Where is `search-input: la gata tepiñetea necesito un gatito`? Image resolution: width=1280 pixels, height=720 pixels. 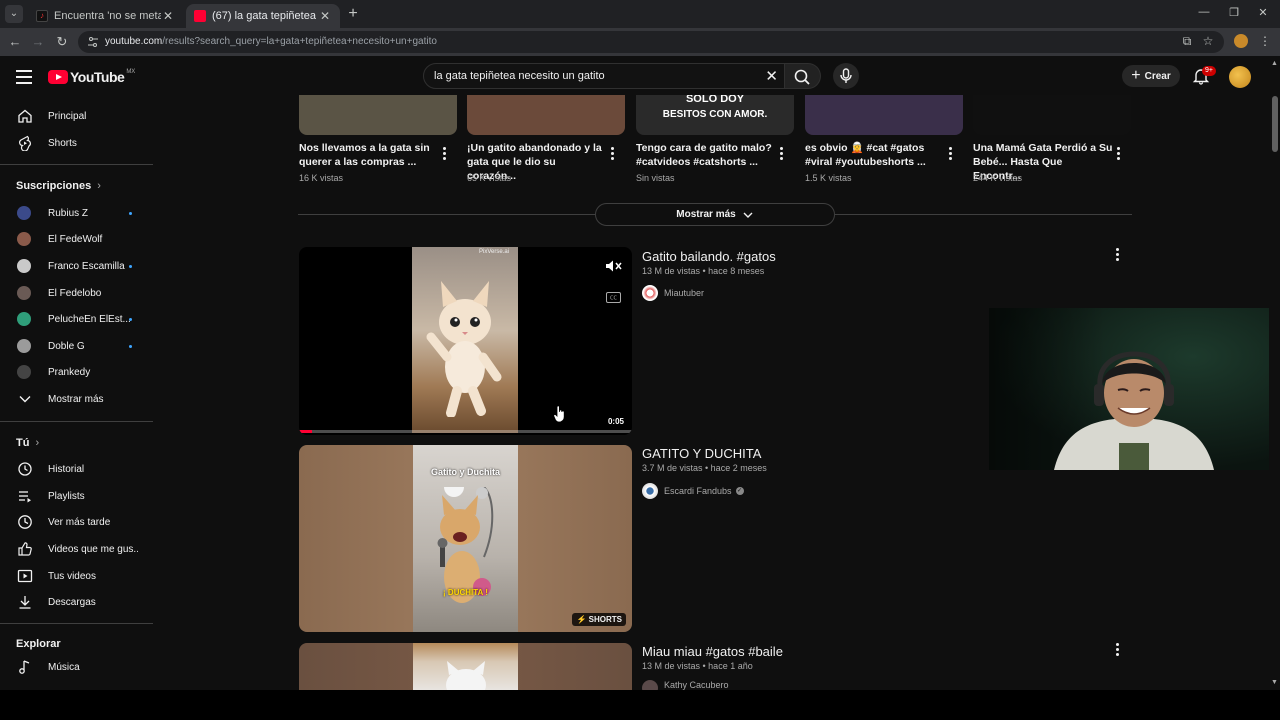 search-input: la gata tepiñetea necesito un gatito is located at coordinates (519, 76).